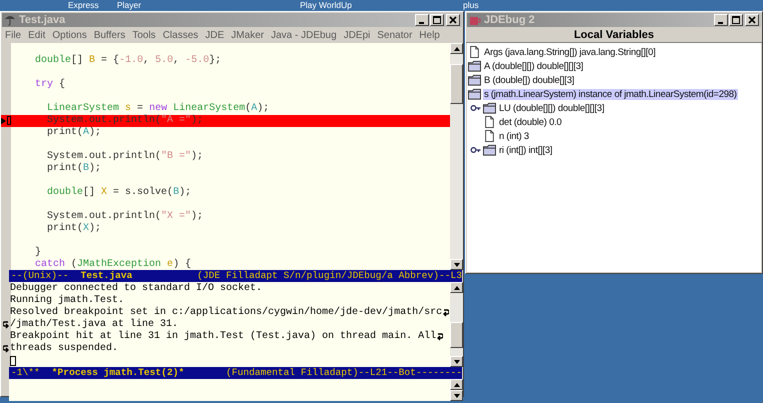  What do you see at coordinates (526, 150) in the screenshot?
I see `tree-item: ri (int[]) int[][3]` at bounding box center [526, 150].